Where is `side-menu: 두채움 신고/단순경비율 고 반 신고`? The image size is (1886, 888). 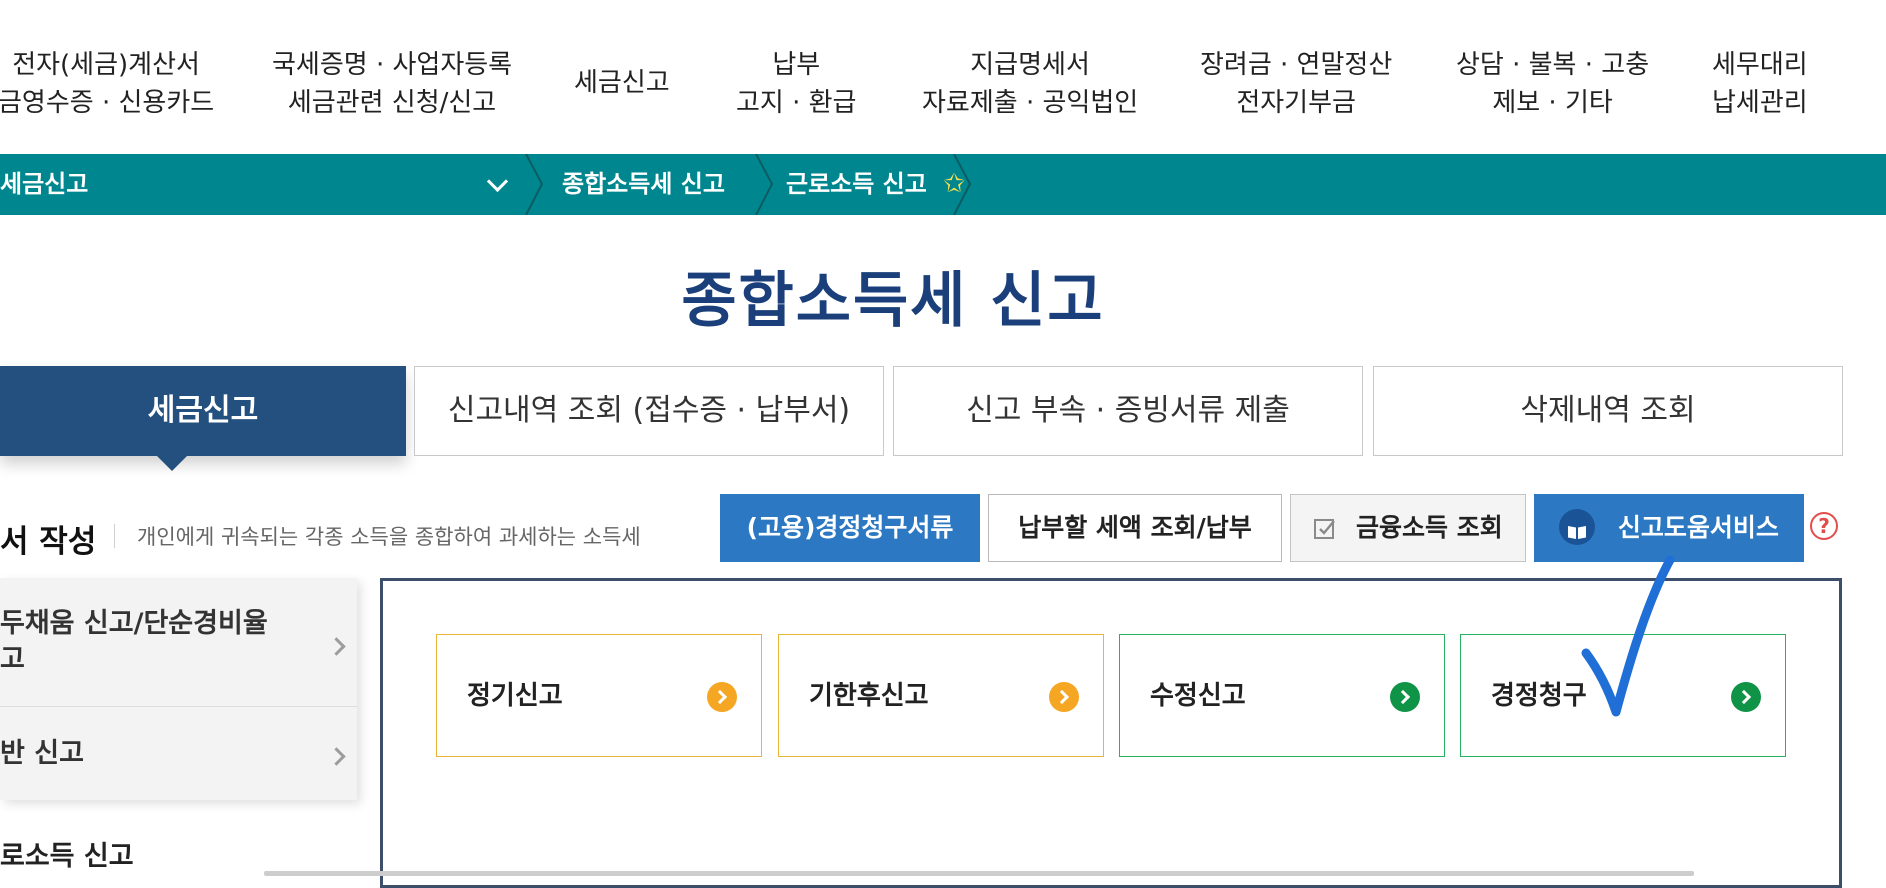
side-menu: 두채움 신고/단순경비율 고 반 신고 is located at coordinates (178, 689).